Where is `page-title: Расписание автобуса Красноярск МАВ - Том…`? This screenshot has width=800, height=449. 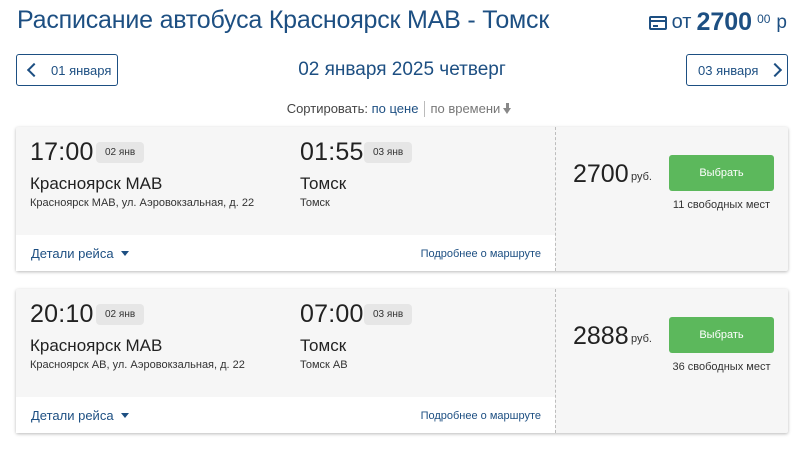 page-title: Расписание автобуса Красноярск МАВ - Том… is located at coordinates (283, 20).